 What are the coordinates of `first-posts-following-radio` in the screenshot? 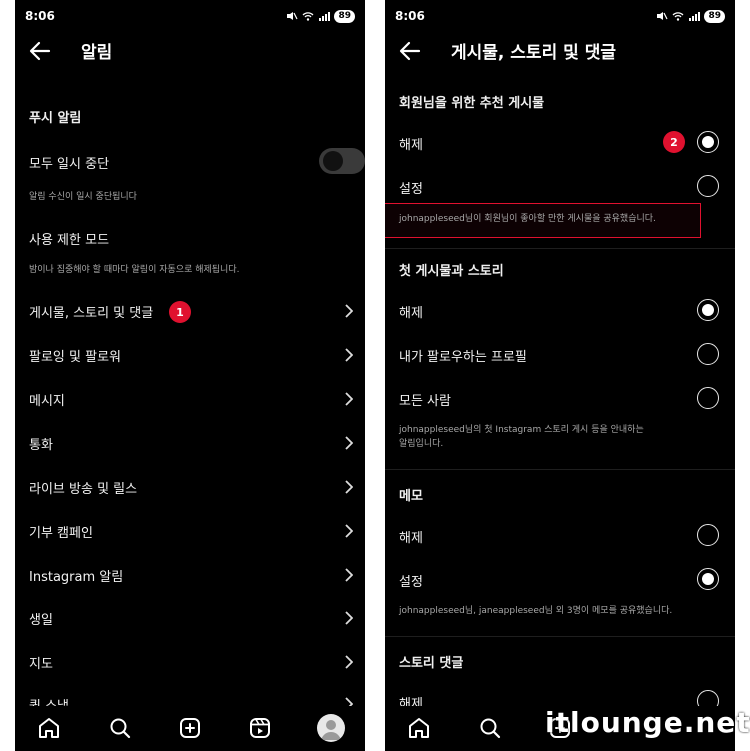 It's located at (708, 354).